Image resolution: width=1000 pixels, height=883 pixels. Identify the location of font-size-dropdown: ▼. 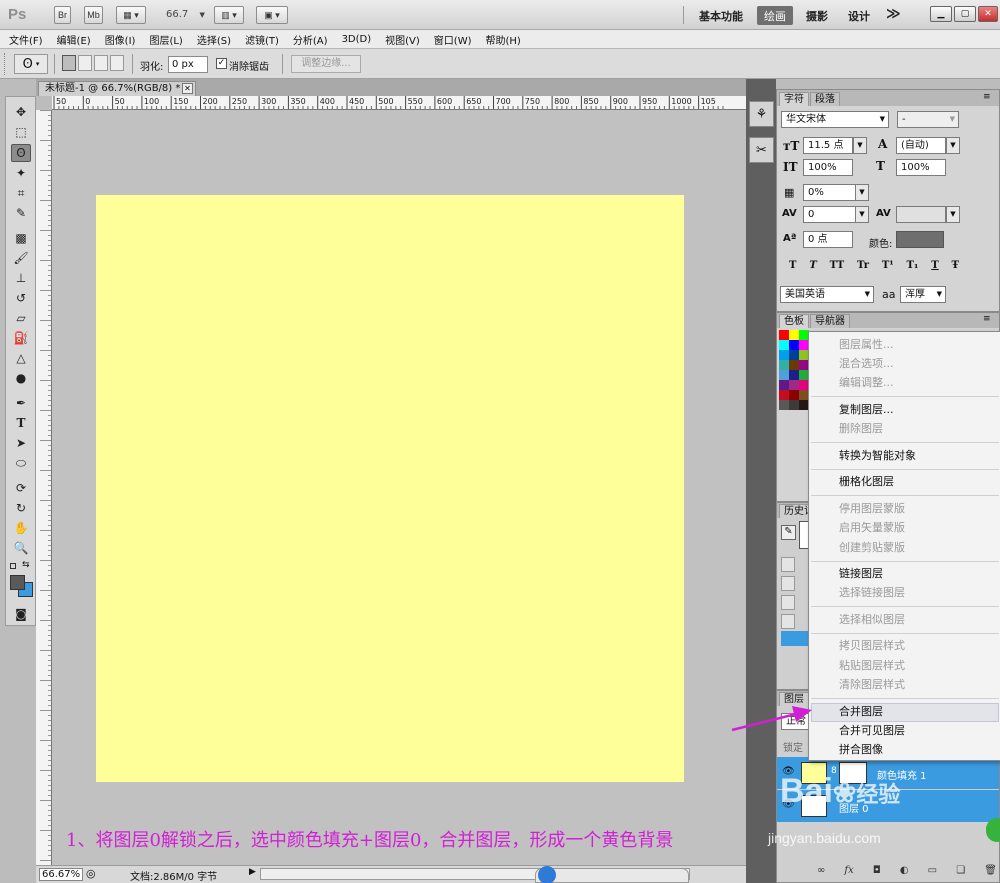
(860, 145).